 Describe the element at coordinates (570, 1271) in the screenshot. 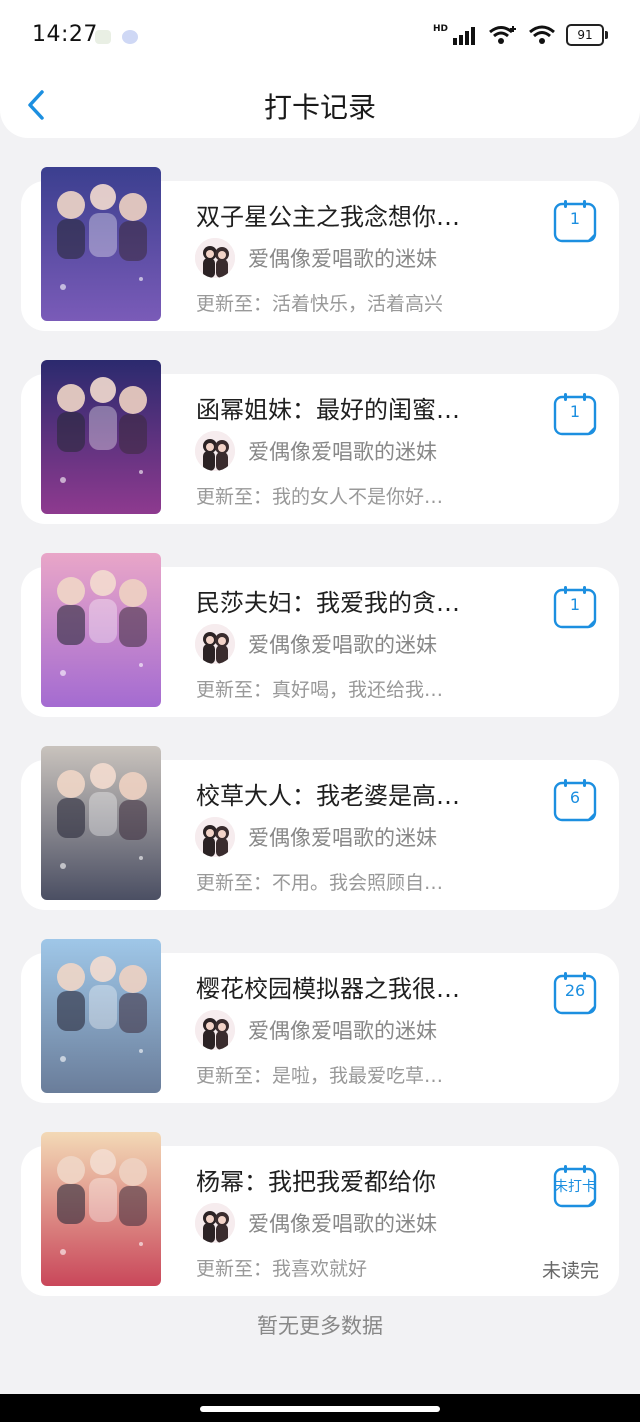

I see `read-status: 未读完` at that location.